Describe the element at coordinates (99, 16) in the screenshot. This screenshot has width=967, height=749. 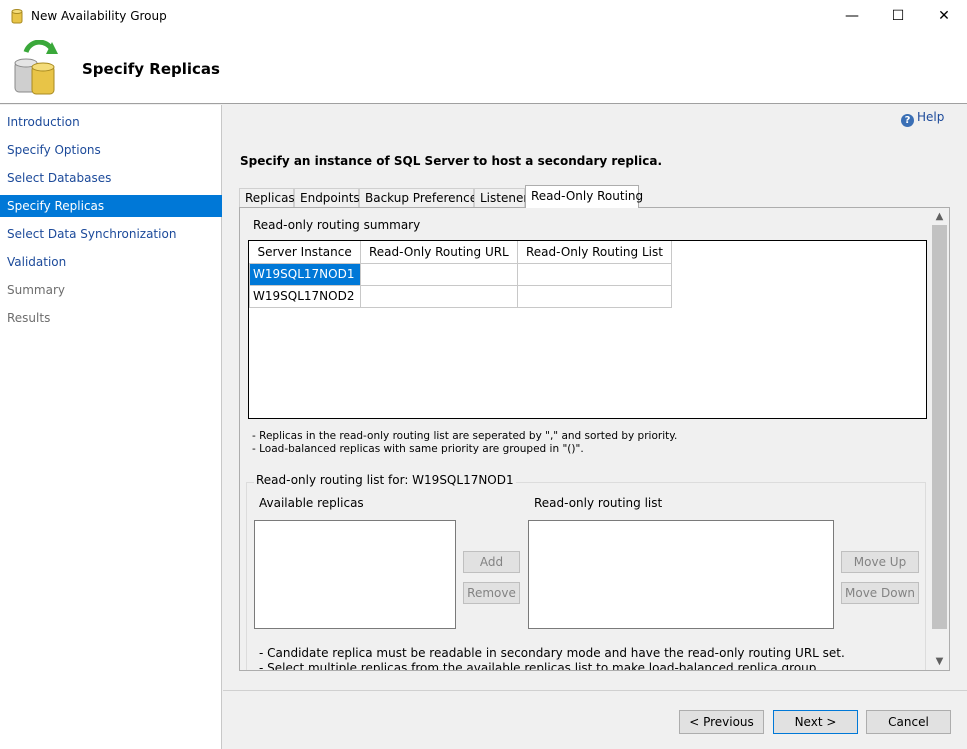
I see `window-title: New Availability Group` at that location.